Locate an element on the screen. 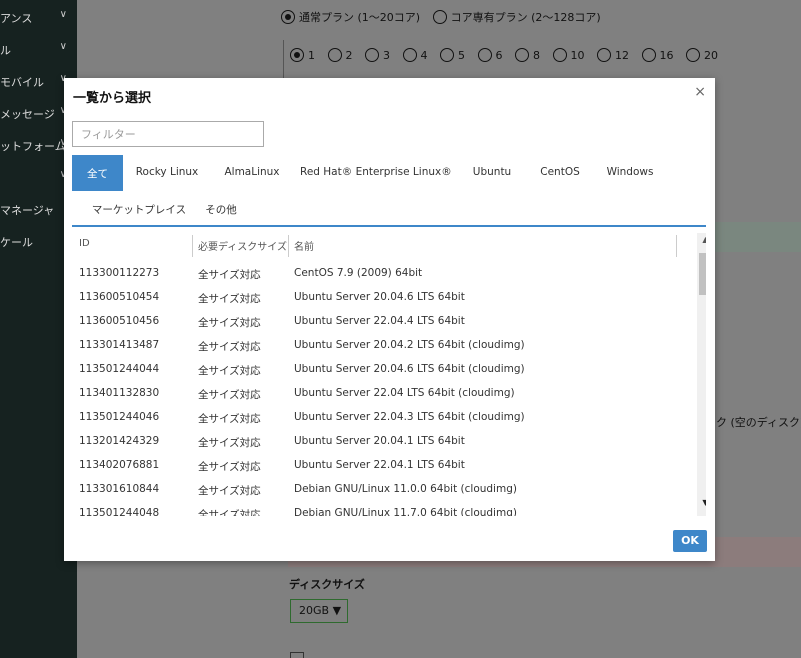 This screenshot has width=801, height=658. core-option: 1 is located at coordinates (302, 55).